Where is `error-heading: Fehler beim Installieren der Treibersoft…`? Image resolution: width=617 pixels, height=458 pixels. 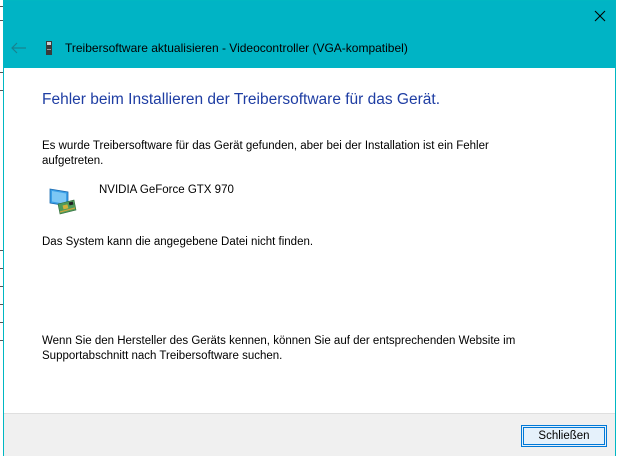 error-heading: Fehler beim Installieren der Treibersoft… is located at coordinates (241, 99).